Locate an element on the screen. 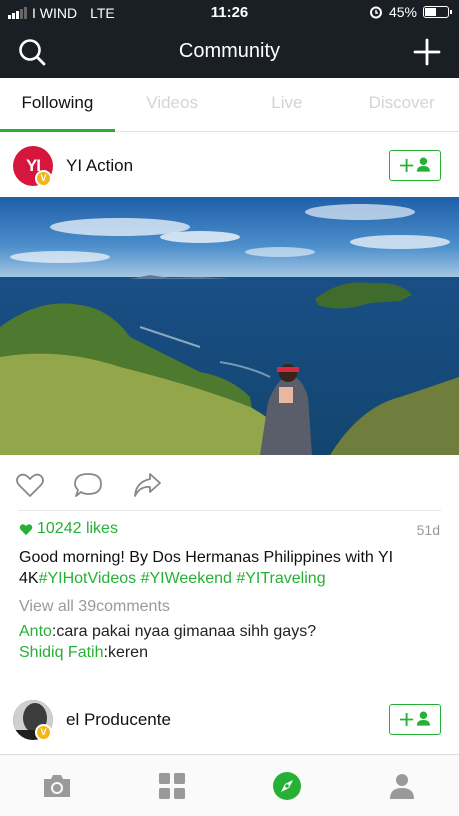 The width and height of the screenshot is (459, 816). hashtag: #YIWeekend is located at coordinates (186, 578).